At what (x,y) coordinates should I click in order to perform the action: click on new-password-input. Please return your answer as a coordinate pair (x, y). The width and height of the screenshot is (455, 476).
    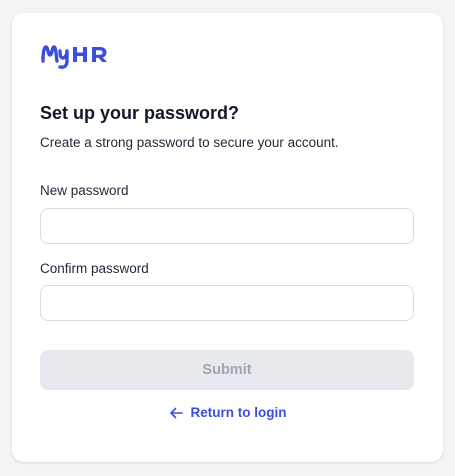
    Looking at the image, I should click on (227, 226).